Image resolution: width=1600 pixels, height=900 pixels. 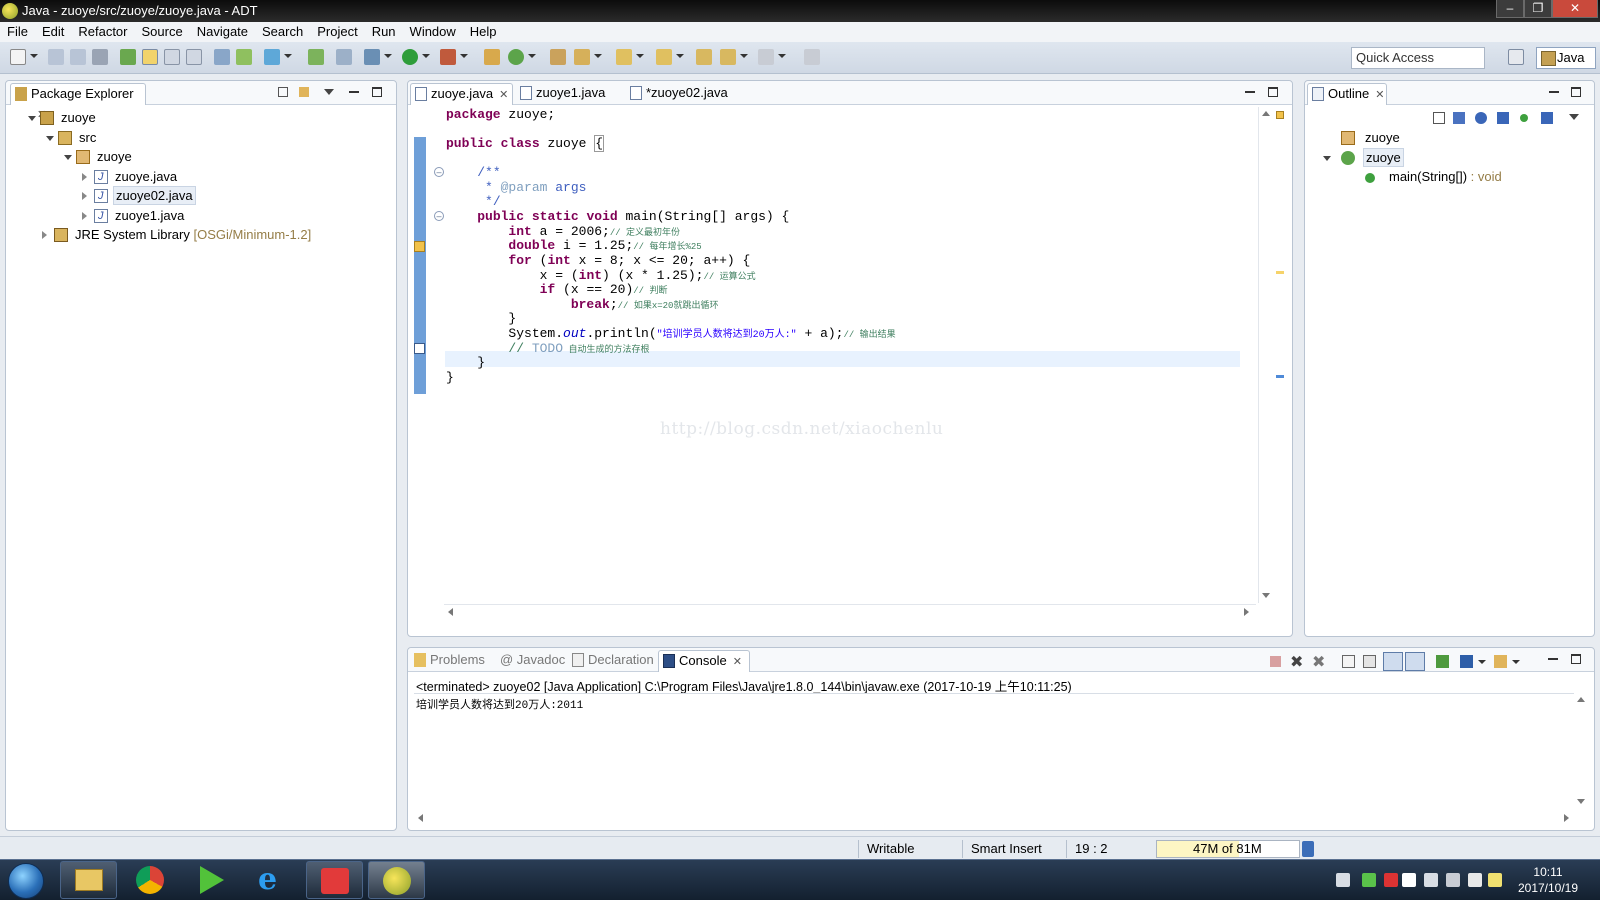 I want to click on code-line-9: for (int x = 8; x <= 20; a++) {, so click(x=598, y=261).